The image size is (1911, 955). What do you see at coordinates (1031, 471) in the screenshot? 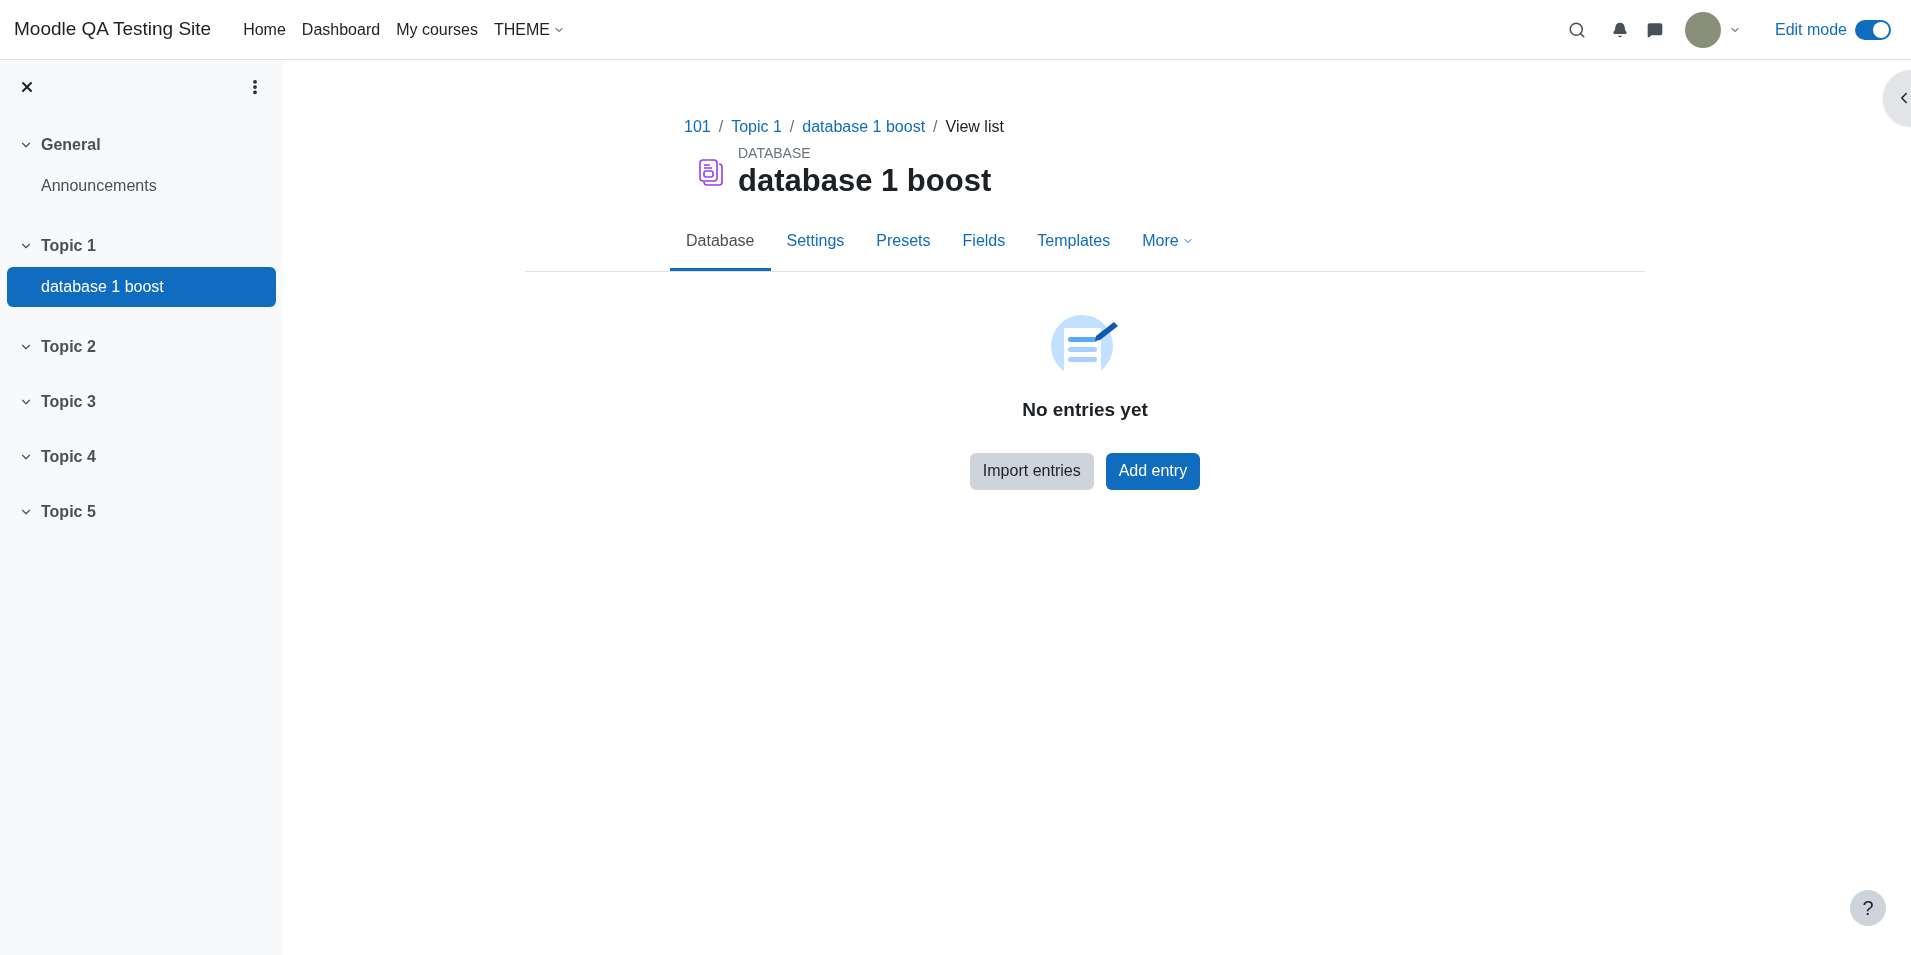
I see `import-entries-button: Import entries` at bounding box center [1031, 471].